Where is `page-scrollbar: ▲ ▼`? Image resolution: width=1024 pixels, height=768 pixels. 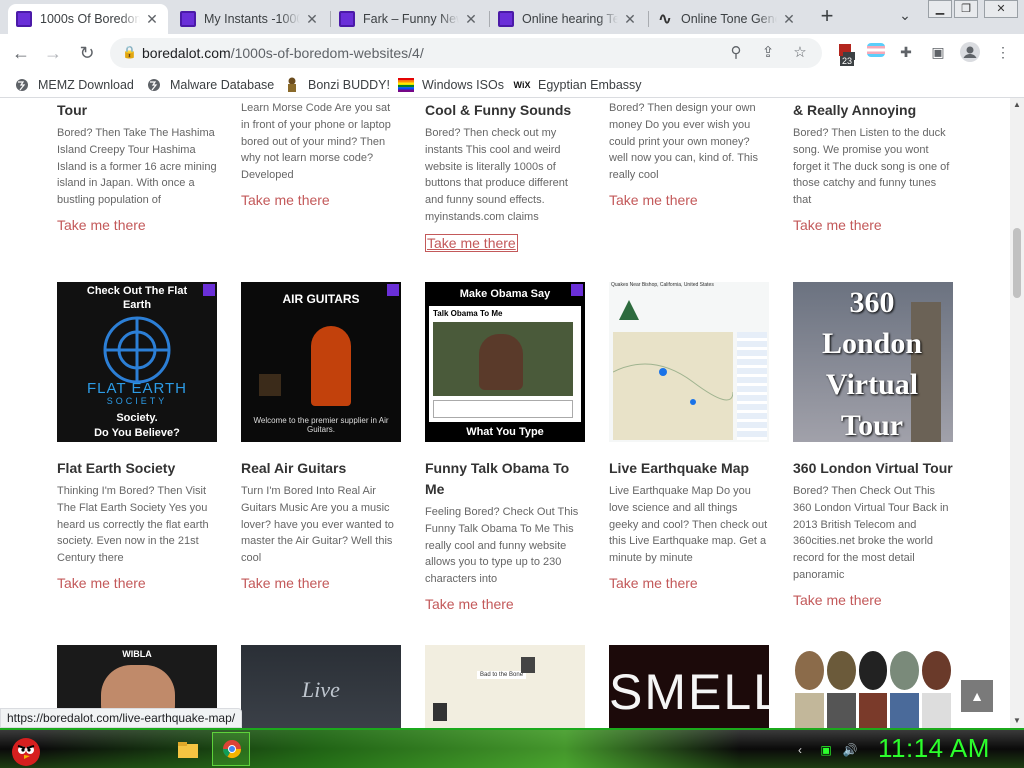
page-scrollbar: ▲ ▼ is located at coordinates (1017, 413).